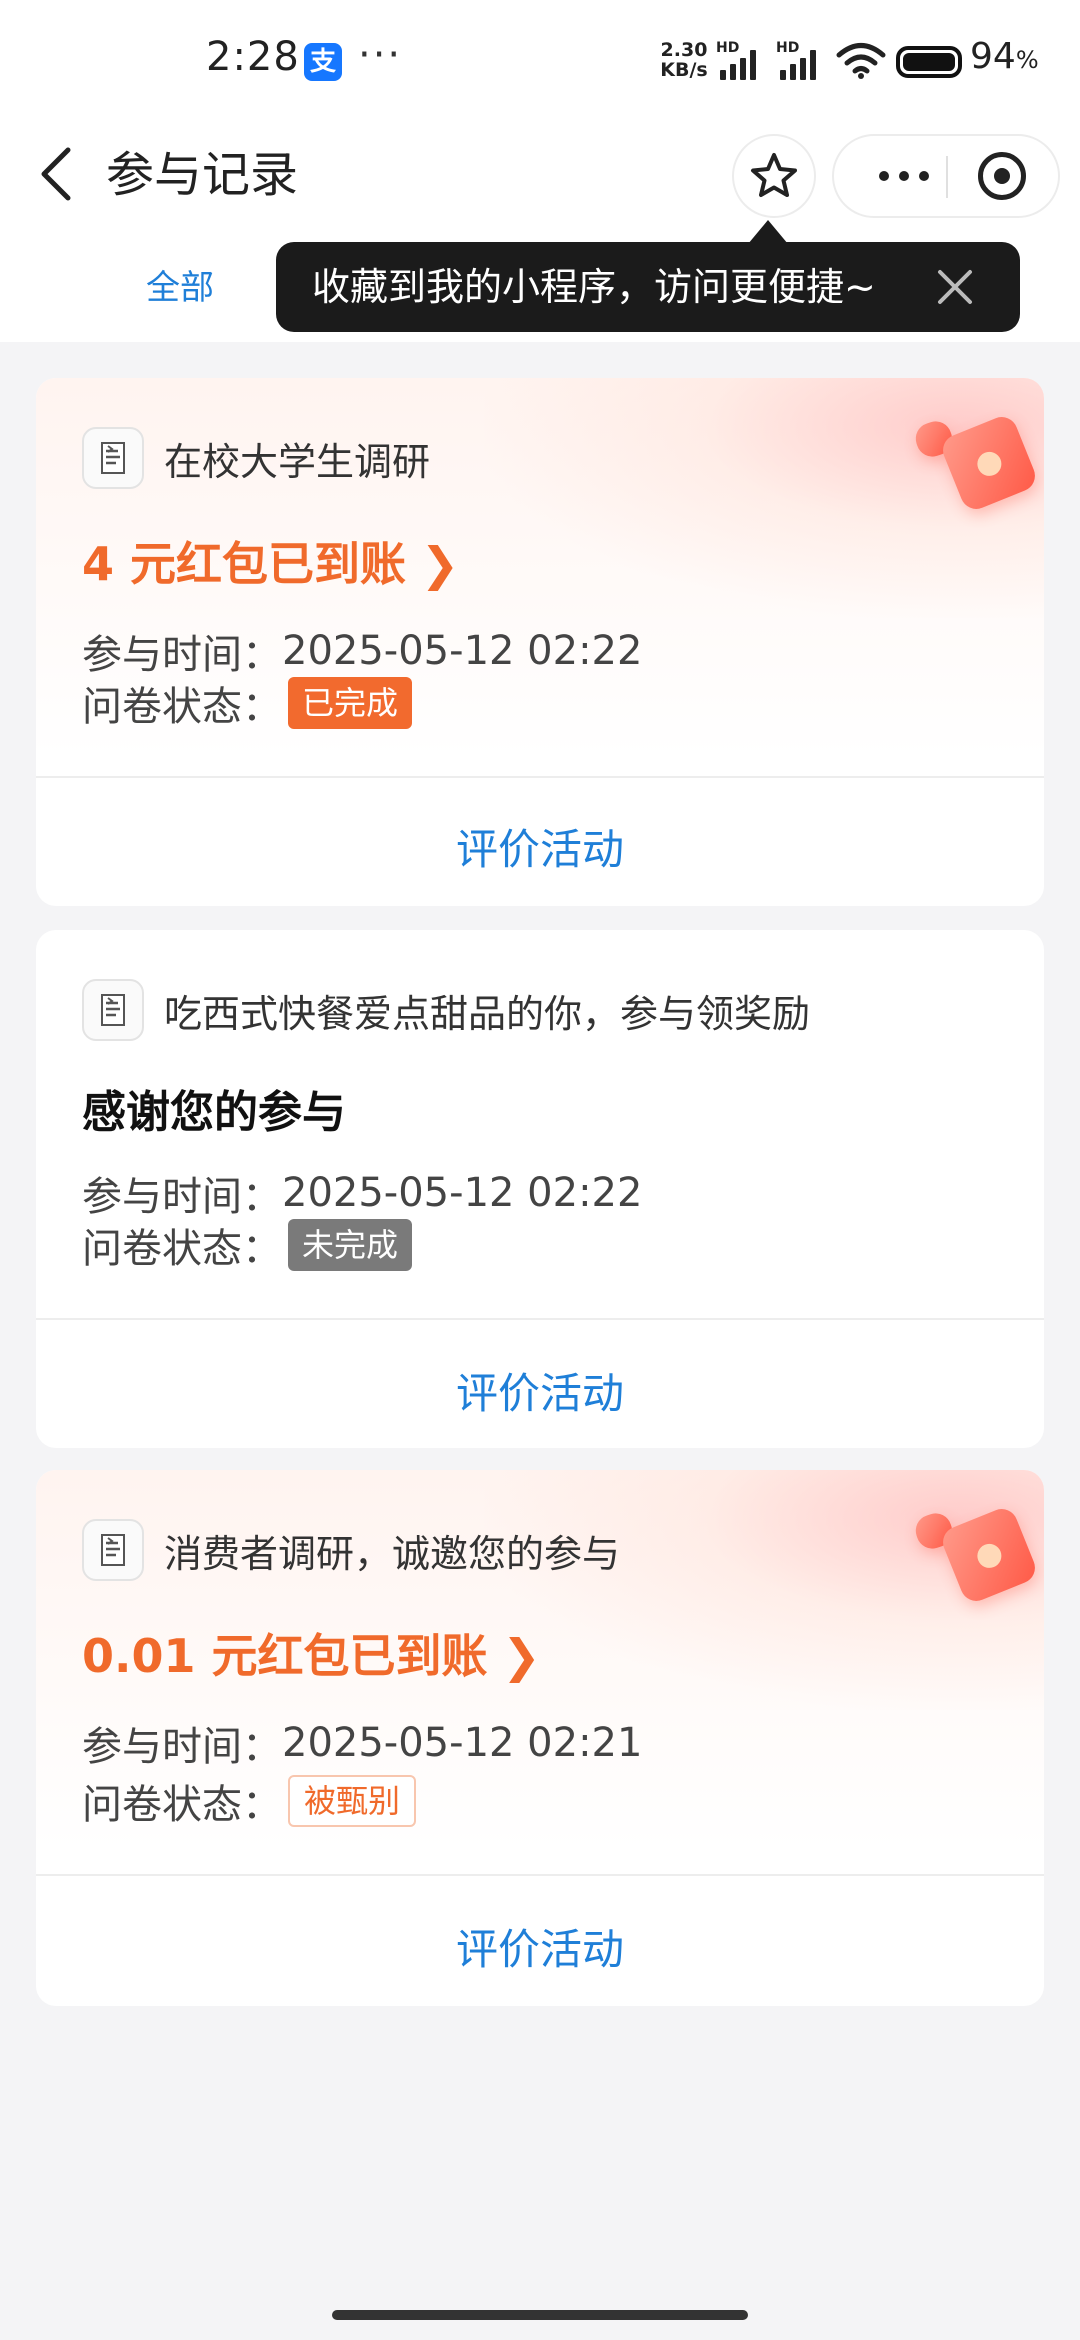  Describe the element at coordinates (788, 48) in the screenshot. I see `signal-hd-label-2: HD` at that location.